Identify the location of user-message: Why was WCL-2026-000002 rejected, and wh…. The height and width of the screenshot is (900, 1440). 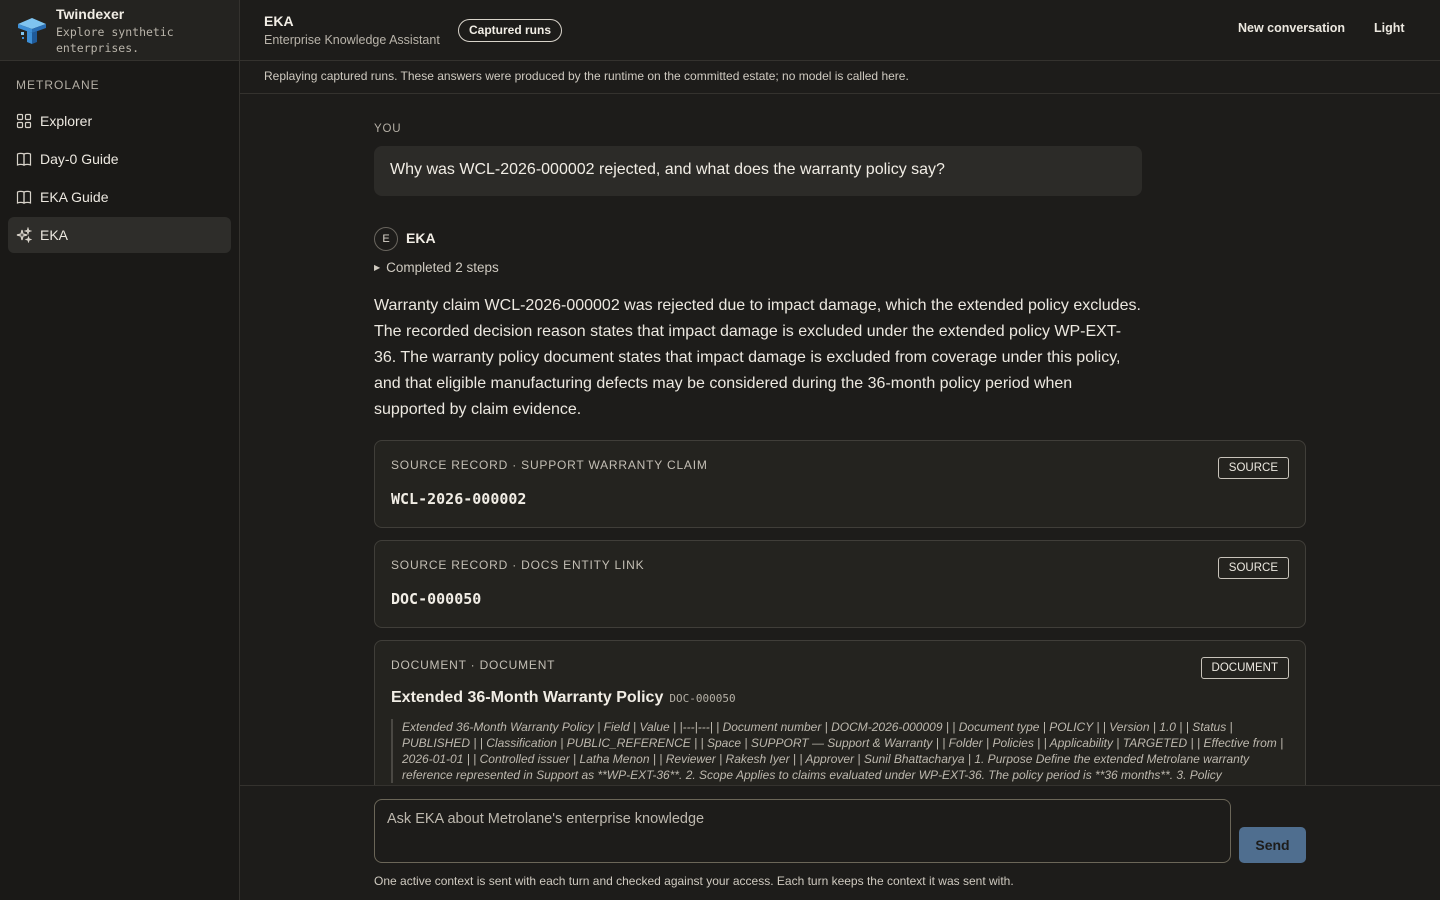
(758, 171).